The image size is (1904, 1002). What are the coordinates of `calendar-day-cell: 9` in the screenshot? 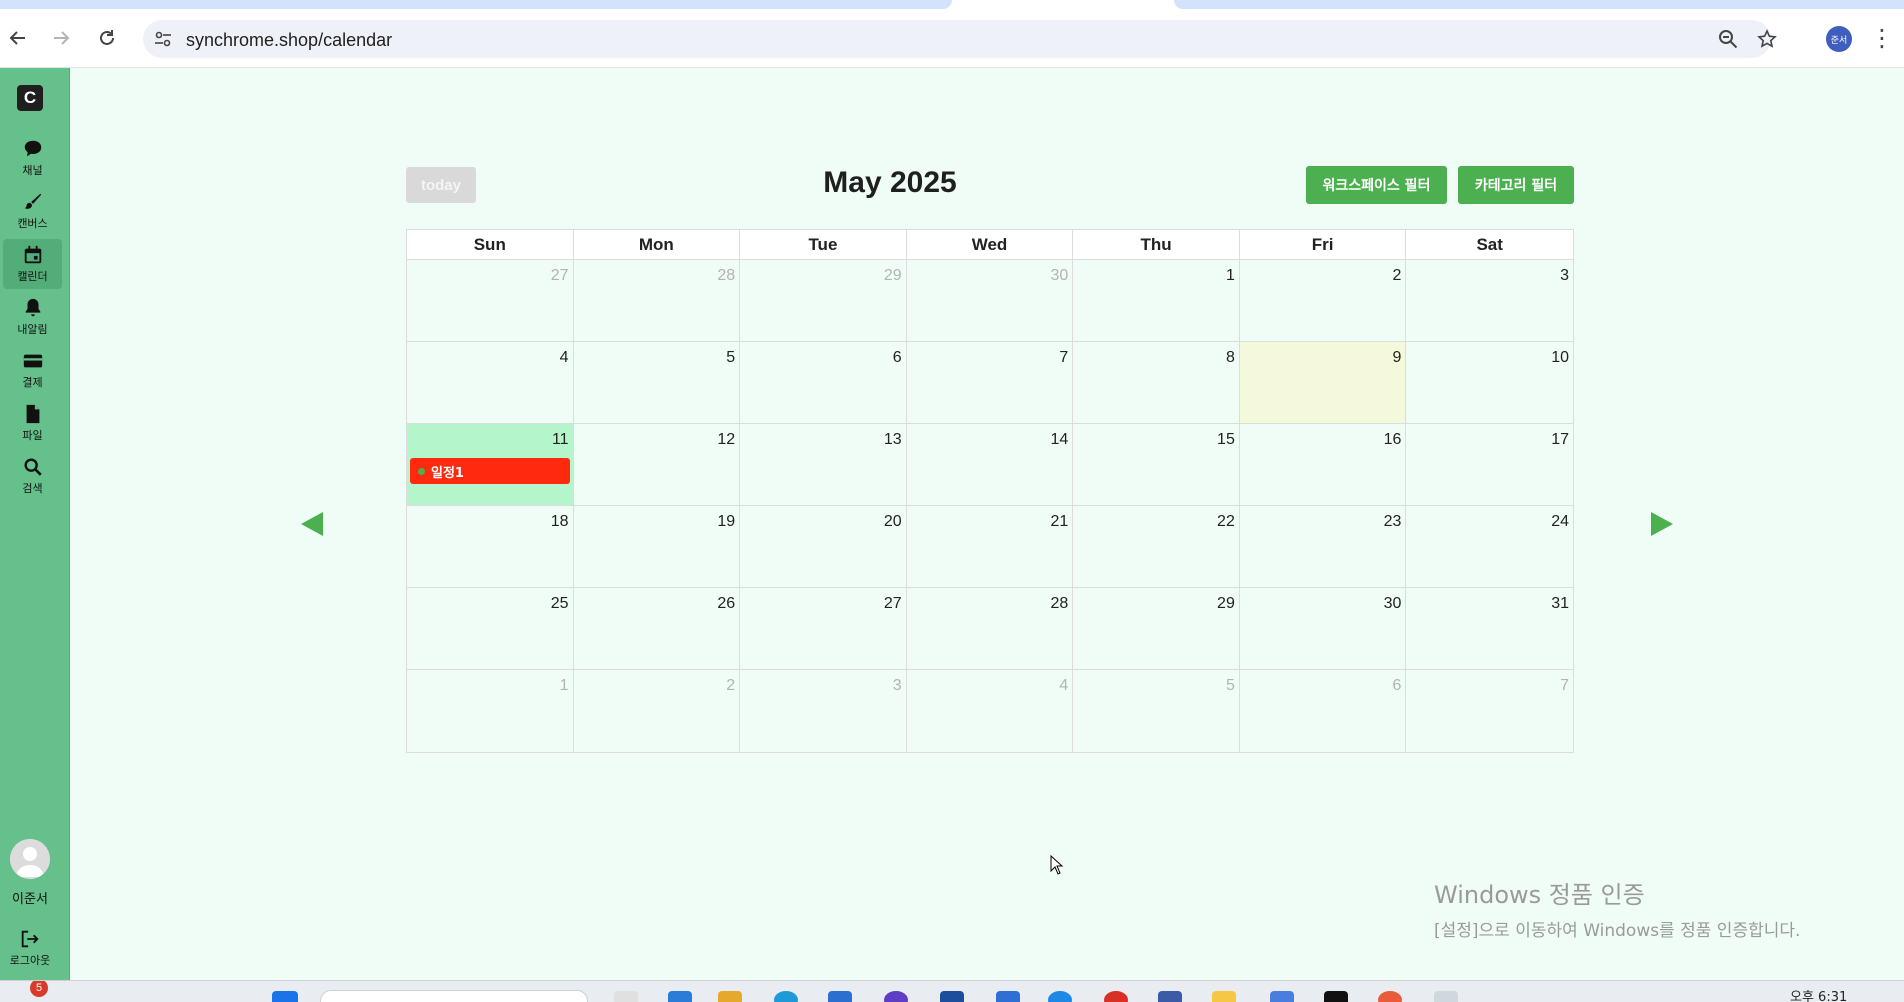 It's located at (1323, 383).